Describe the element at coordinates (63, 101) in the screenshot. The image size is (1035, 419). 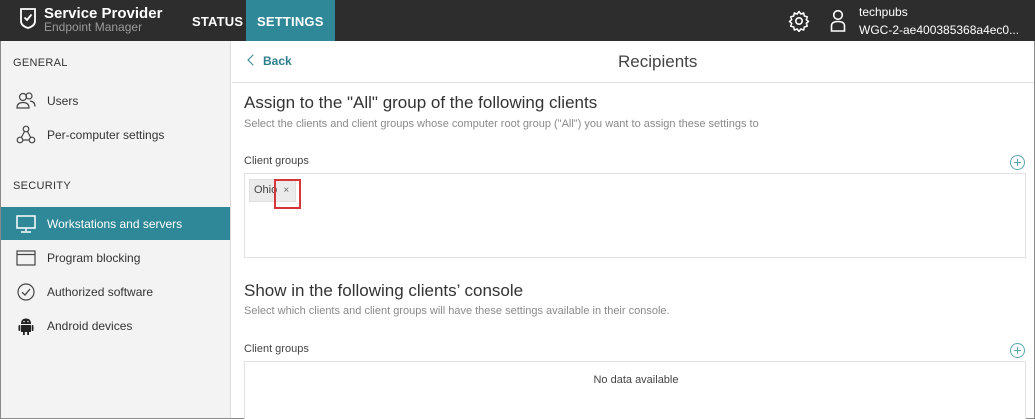
I see `sidebar-item-label: Users` at that location.